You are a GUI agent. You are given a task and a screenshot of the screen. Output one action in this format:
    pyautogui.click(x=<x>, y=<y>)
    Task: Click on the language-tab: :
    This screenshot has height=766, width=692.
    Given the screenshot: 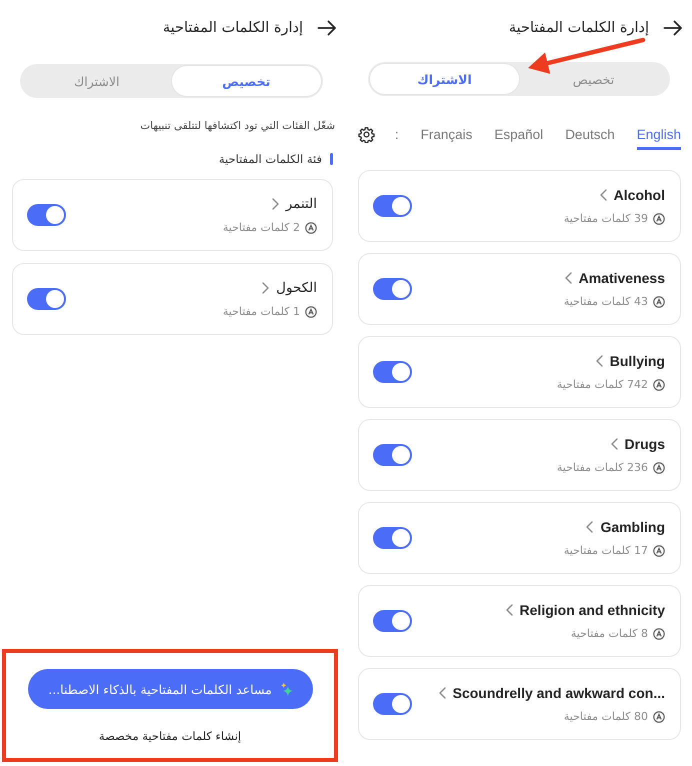 What is the action you would take?
    pyautogui.click(x=397, y=134)
    